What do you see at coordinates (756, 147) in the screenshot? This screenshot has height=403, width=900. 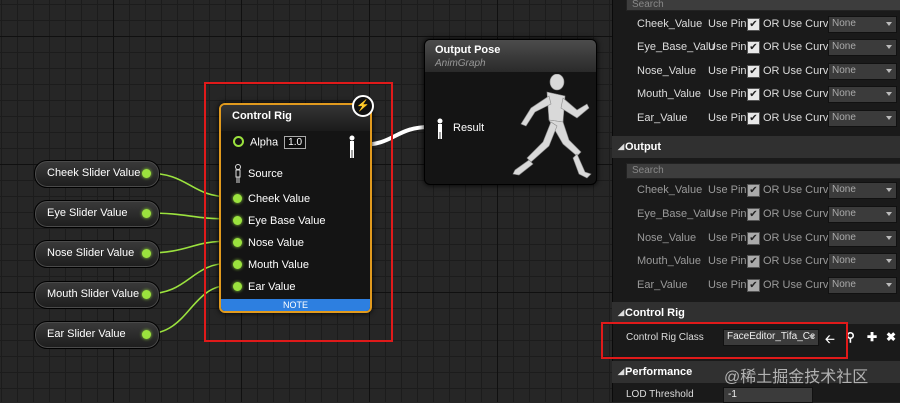 I see `section-header-output: ◢ Output` at bounding box center [756, 147].